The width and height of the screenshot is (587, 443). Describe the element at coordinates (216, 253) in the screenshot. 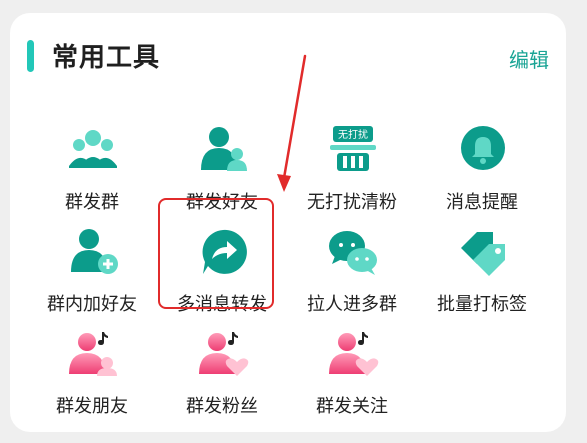

I see `highlight-box` at that location.